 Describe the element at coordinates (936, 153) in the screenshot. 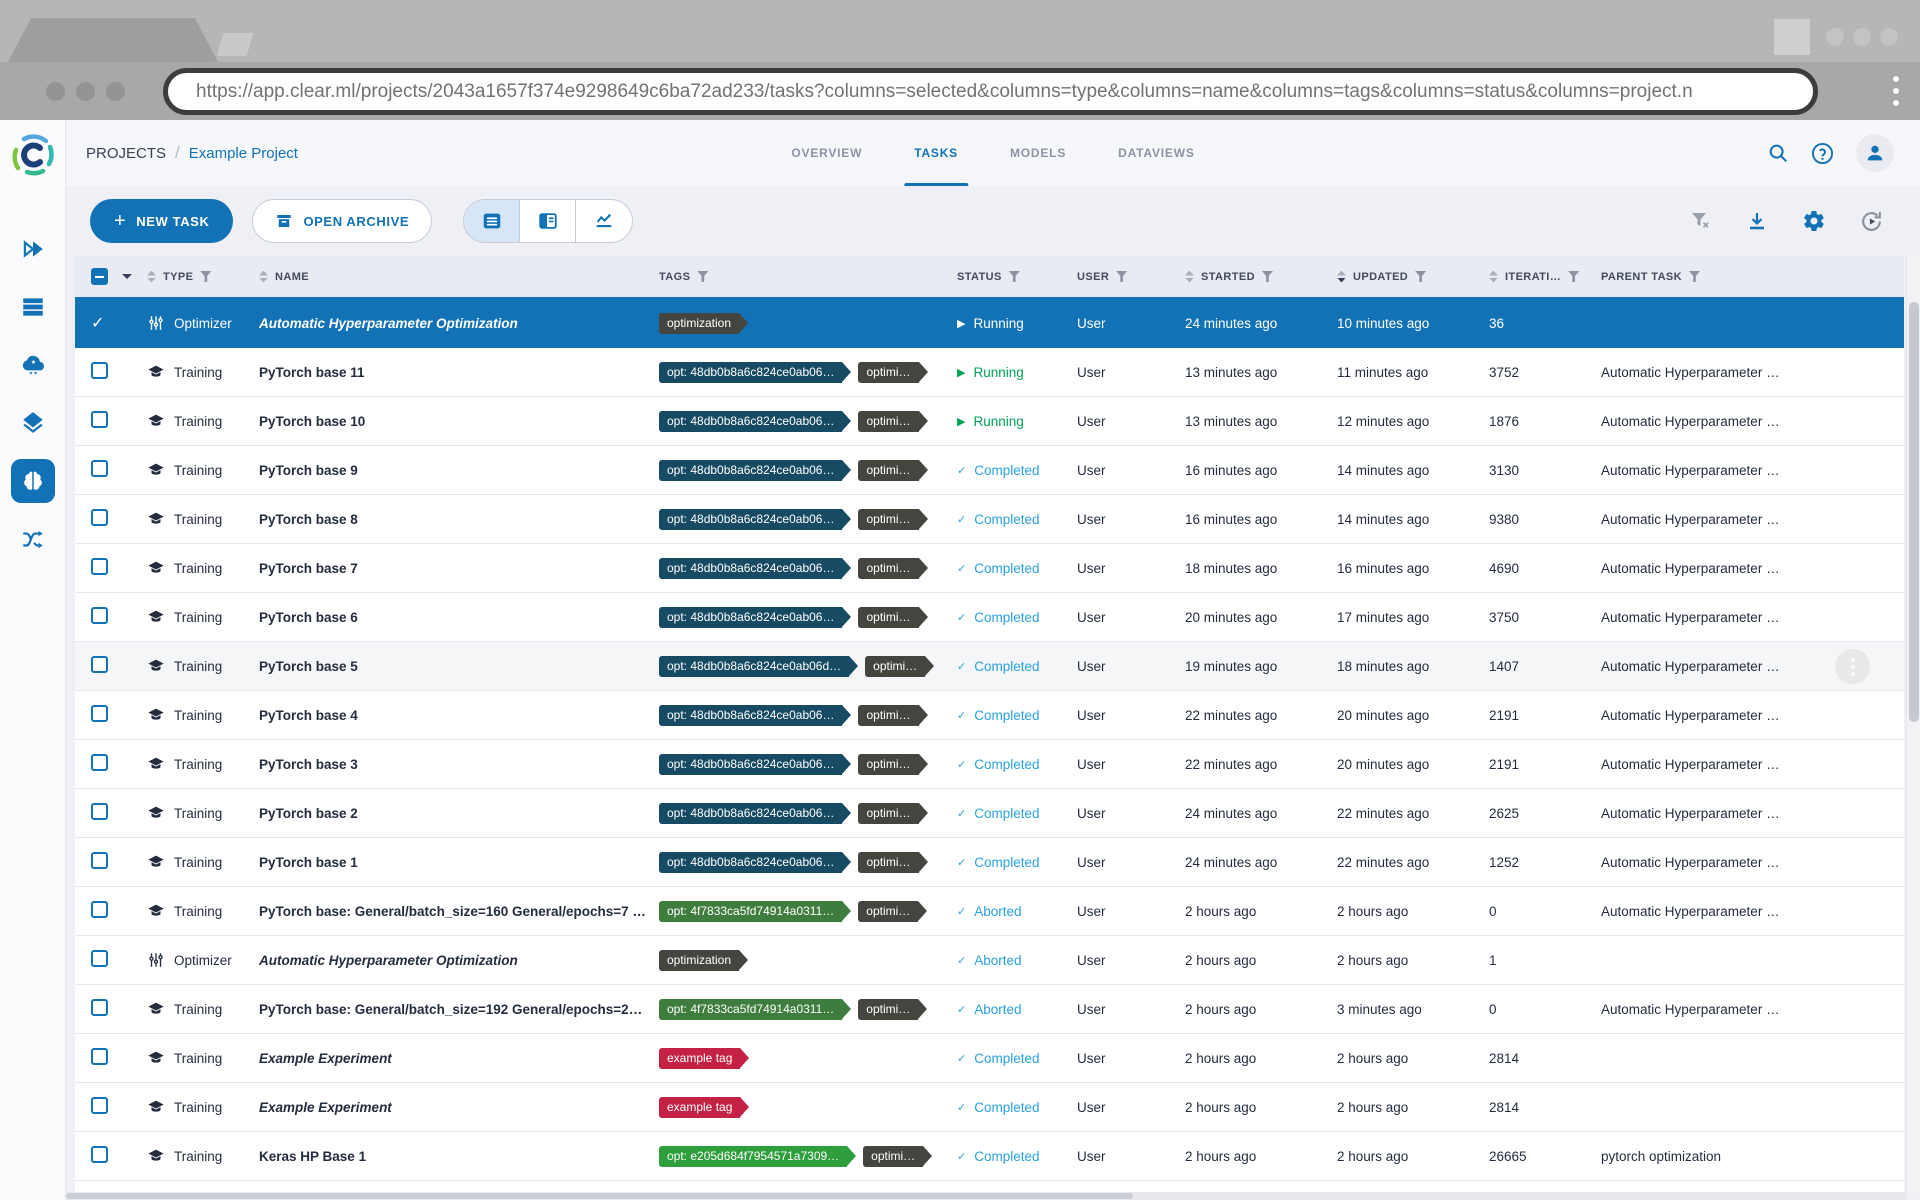

I see `tab-tasks: TASKS` at that location.